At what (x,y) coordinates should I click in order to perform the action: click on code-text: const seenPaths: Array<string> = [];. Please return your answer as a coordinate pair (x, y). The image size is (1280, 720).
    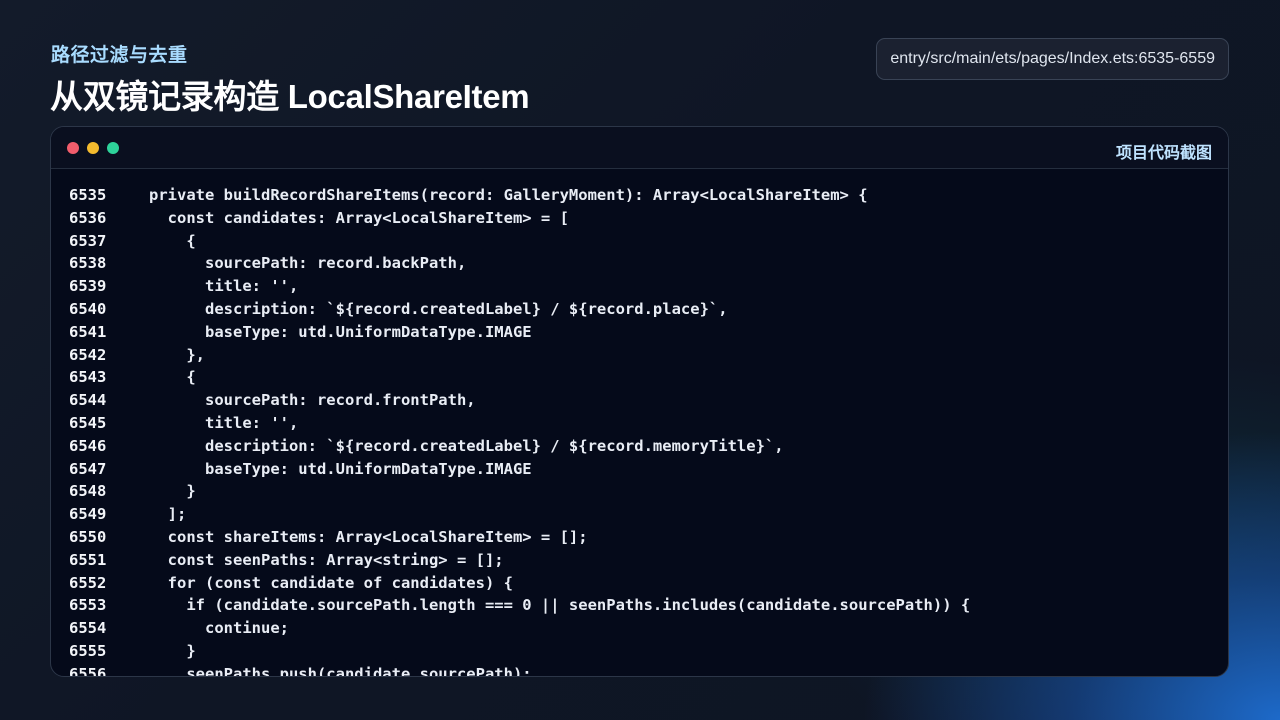
    Looking at the image, I should click on (326, 559).